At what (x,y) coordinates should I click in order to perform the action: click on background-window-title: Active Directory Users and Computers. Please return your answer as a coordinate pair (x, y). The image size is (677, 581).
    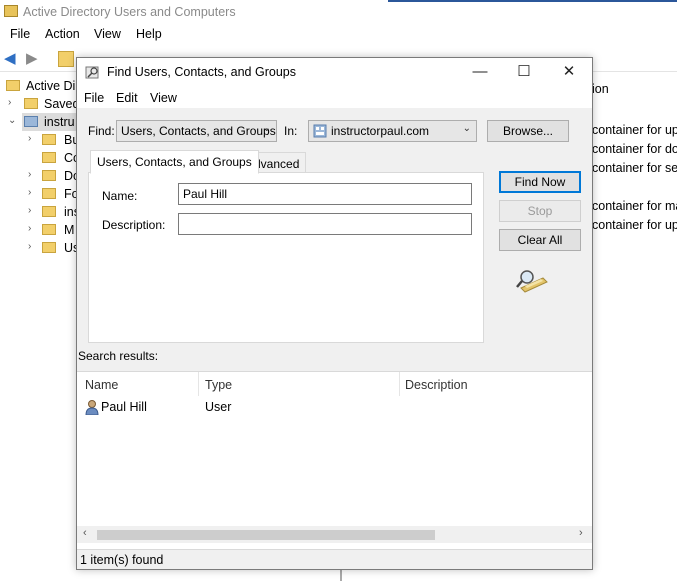
    Looking at the image, I should click on (129, 12).